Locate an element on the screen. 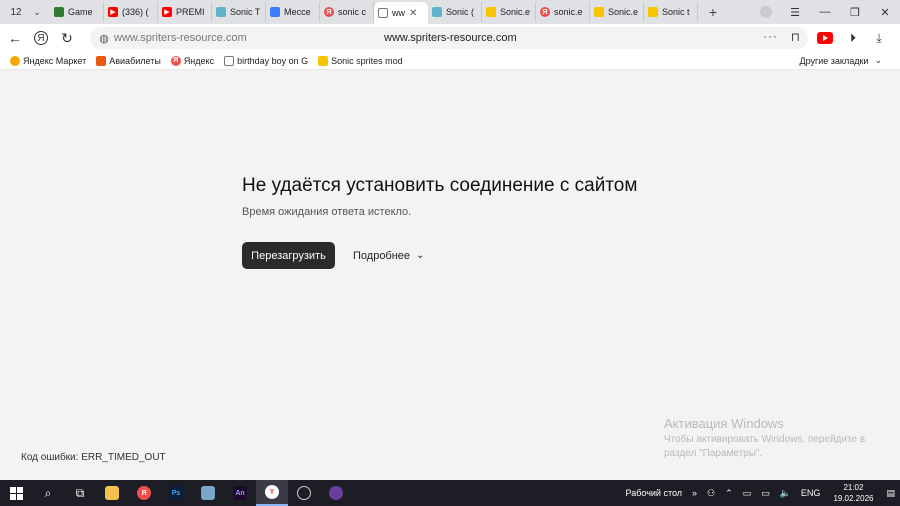 The image size is (900, 506). bookmark-avia: Авиабилеты is located at coordinates (128, 60).